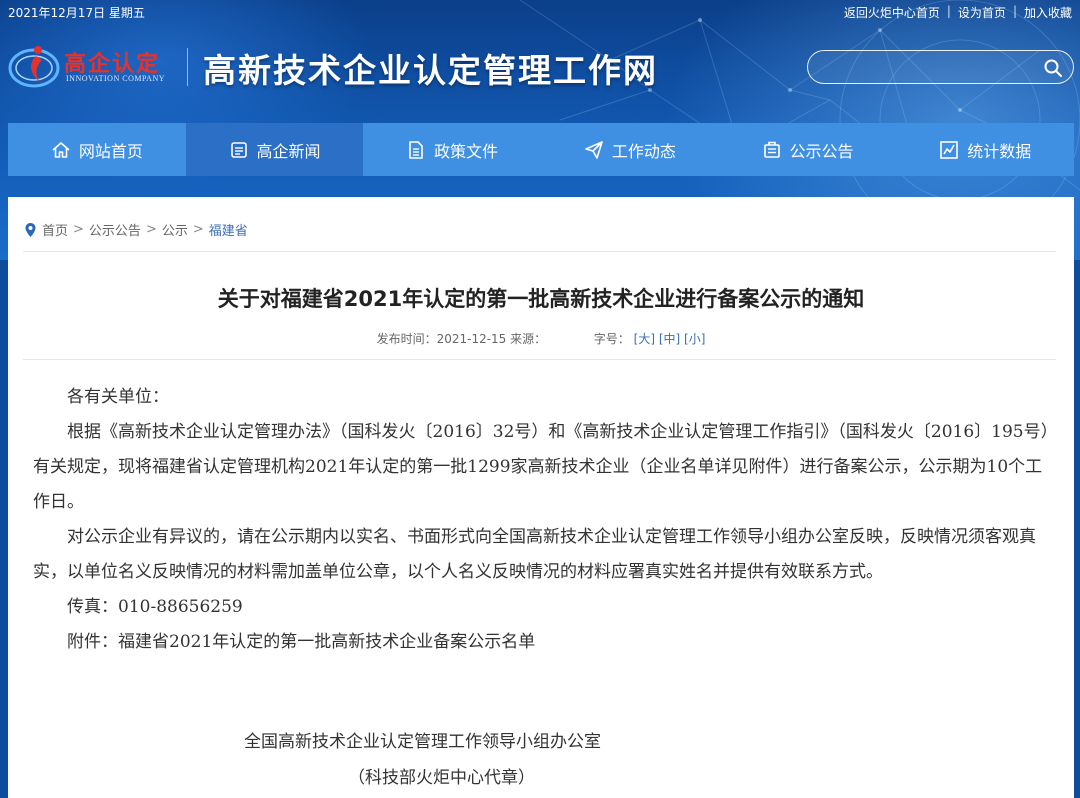 The image size is (1080, 798). I want to click on breadcrumb-home: 首页, so click(55, 229).